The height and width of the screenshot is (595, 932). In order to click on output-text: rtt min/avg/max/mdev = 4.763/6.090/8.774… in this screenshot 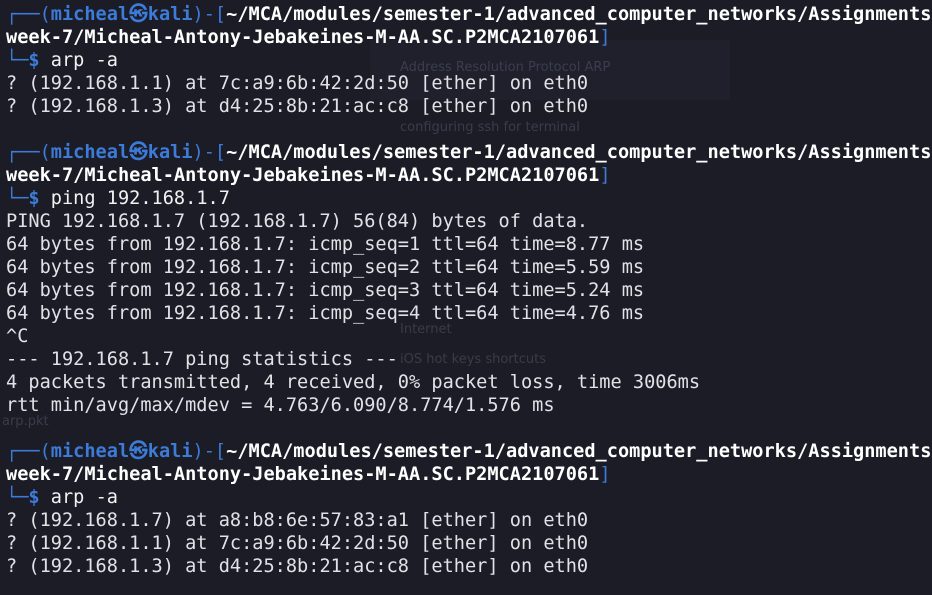, I will do `click(280, 405)`.